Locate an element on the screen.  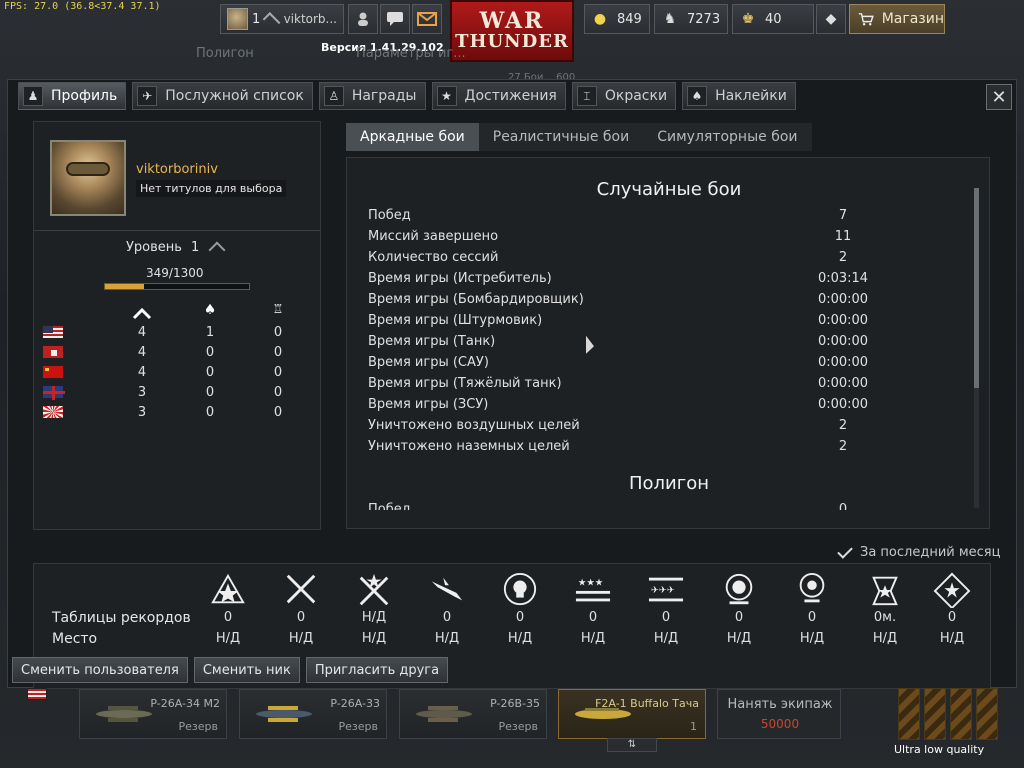
tab-service-record: ✈ Послужной список is located at coordinates (222, 96).